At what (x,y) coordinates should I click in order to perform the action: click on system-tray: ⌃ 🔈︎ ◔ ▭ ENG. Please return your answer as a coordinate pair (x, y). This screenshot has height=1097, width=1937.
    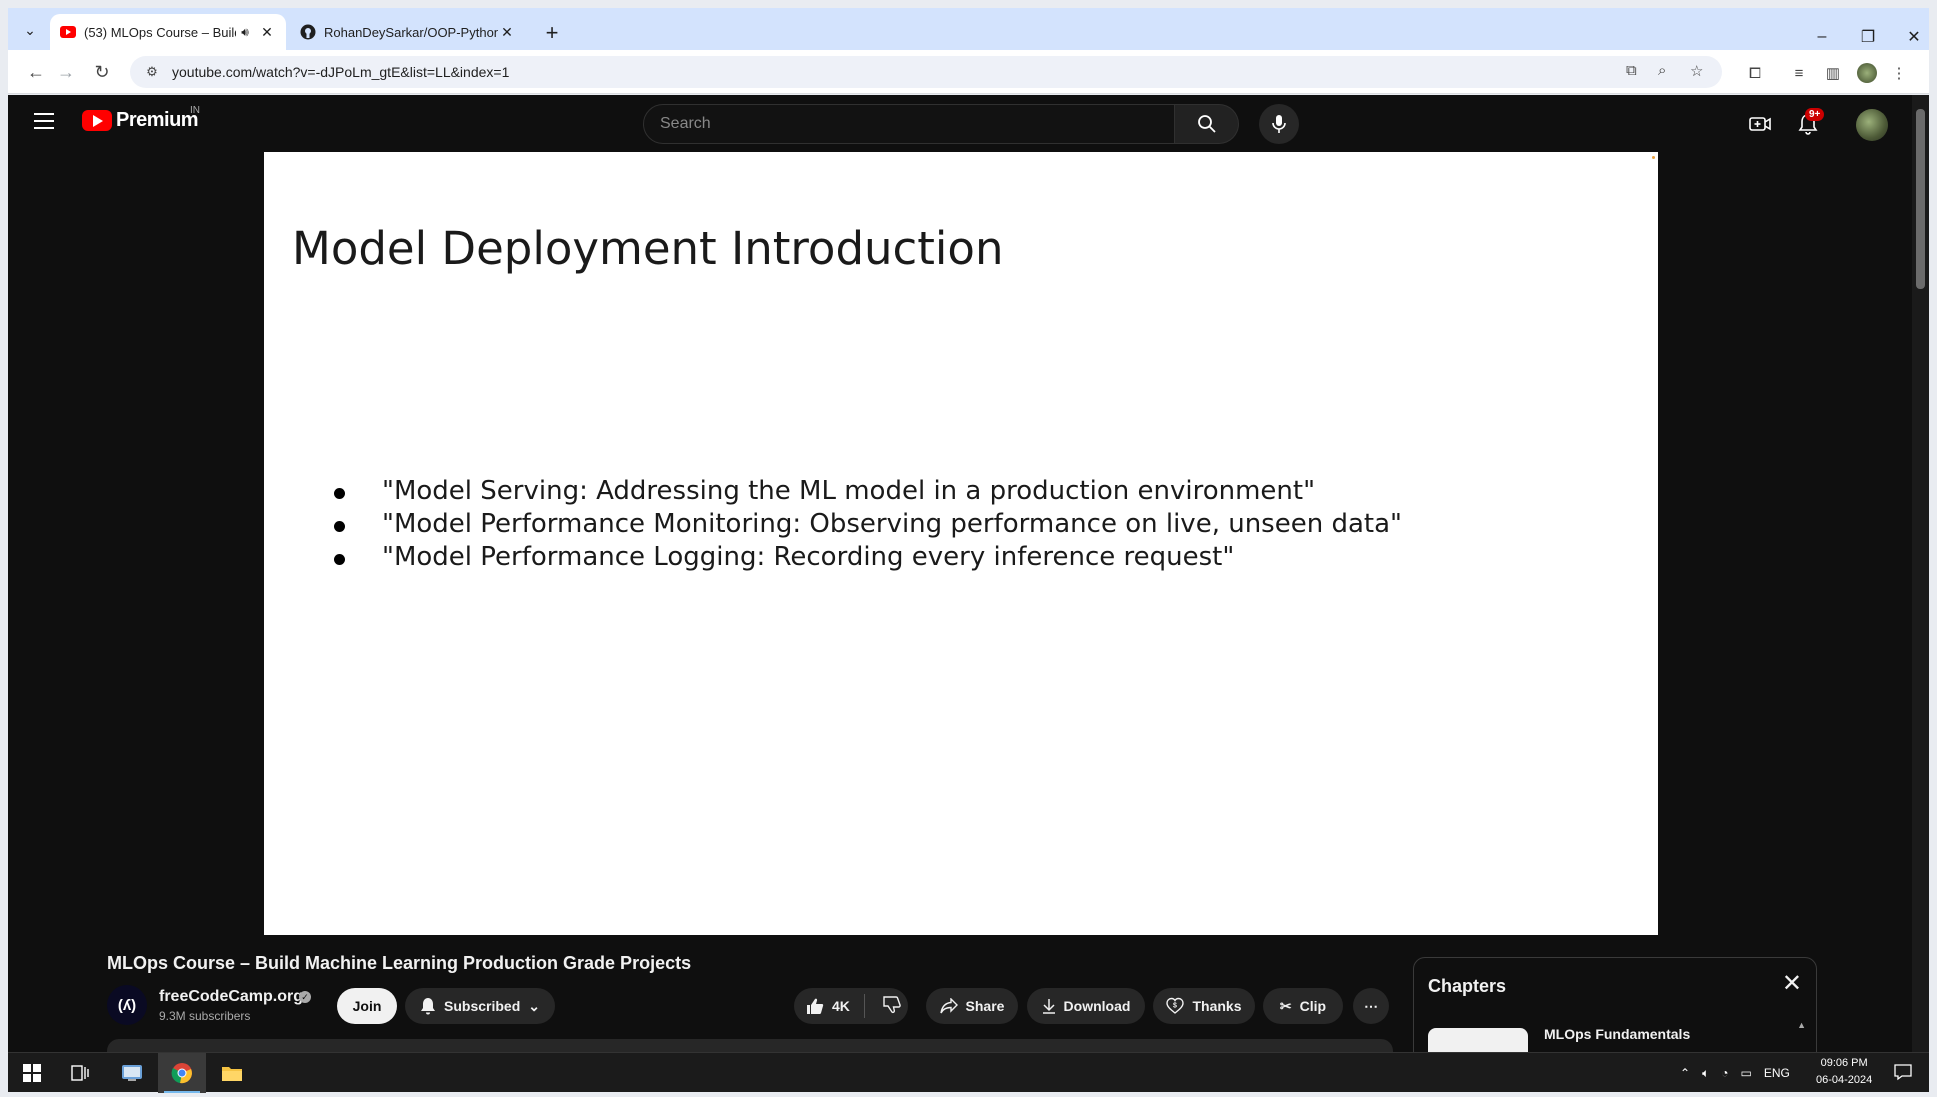
    Looking at the image, I should click on (1735, 1073).